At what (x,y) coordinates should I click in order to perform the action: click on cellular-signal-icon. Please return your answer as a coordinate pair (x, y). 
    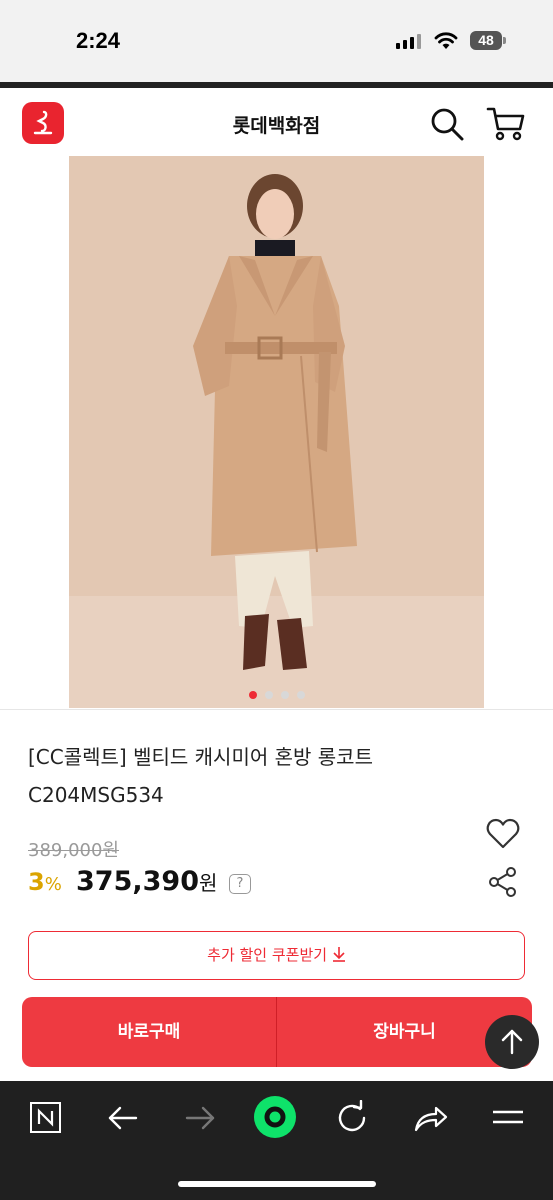
    Looking at the image, I should click on (409, 41).